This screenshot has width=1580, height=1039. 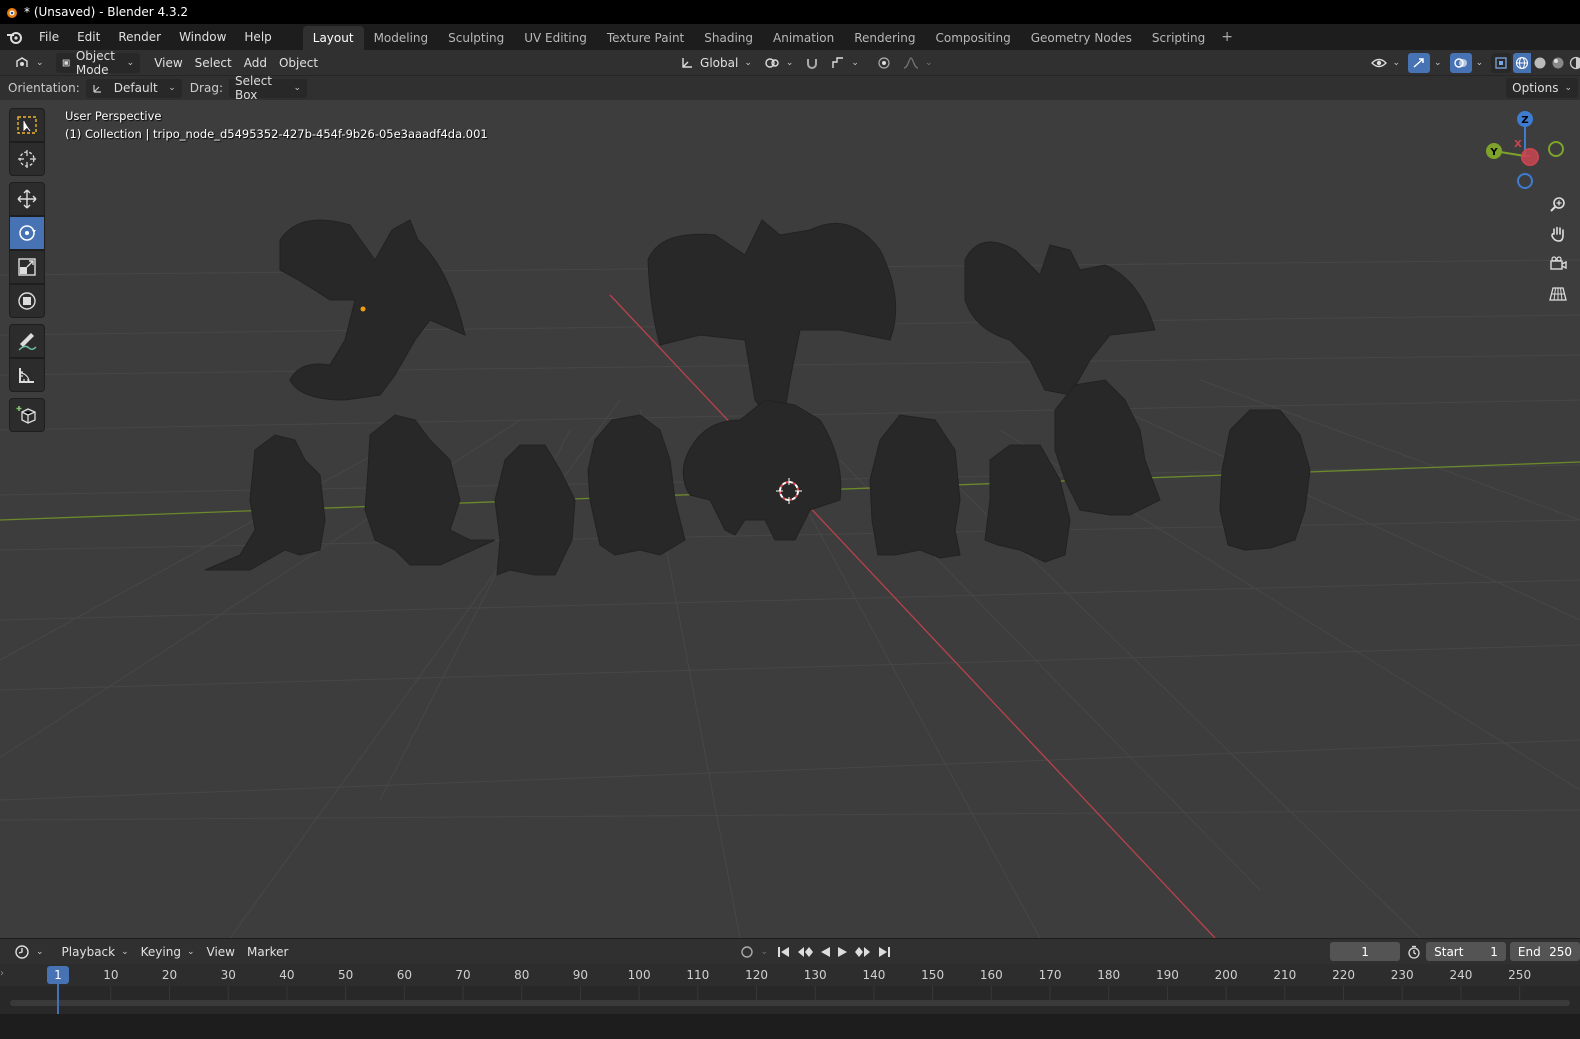 I want to click on end-frame-field: End 250, so click(x=1544, y=951).